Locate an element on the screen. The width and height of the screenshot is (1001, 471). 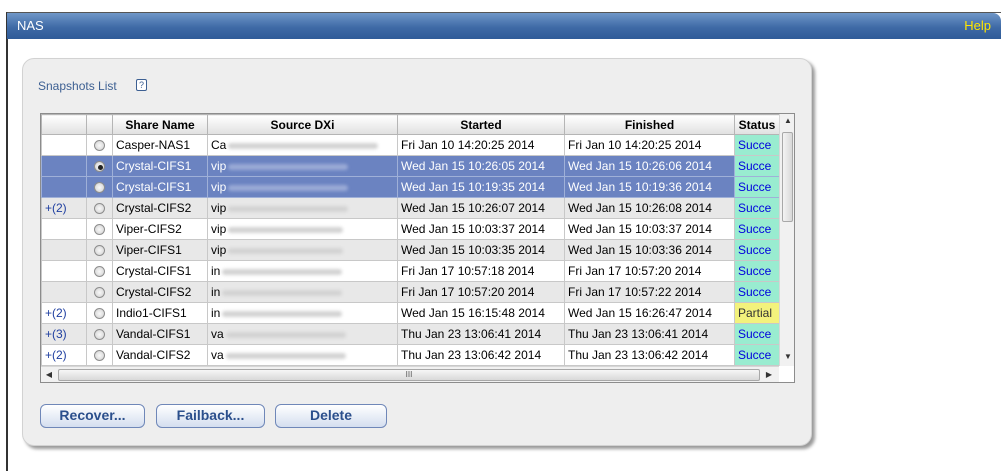
started-cell: Wed Jan 15 16:15:48 2014 is located at coordinates (481, 313).